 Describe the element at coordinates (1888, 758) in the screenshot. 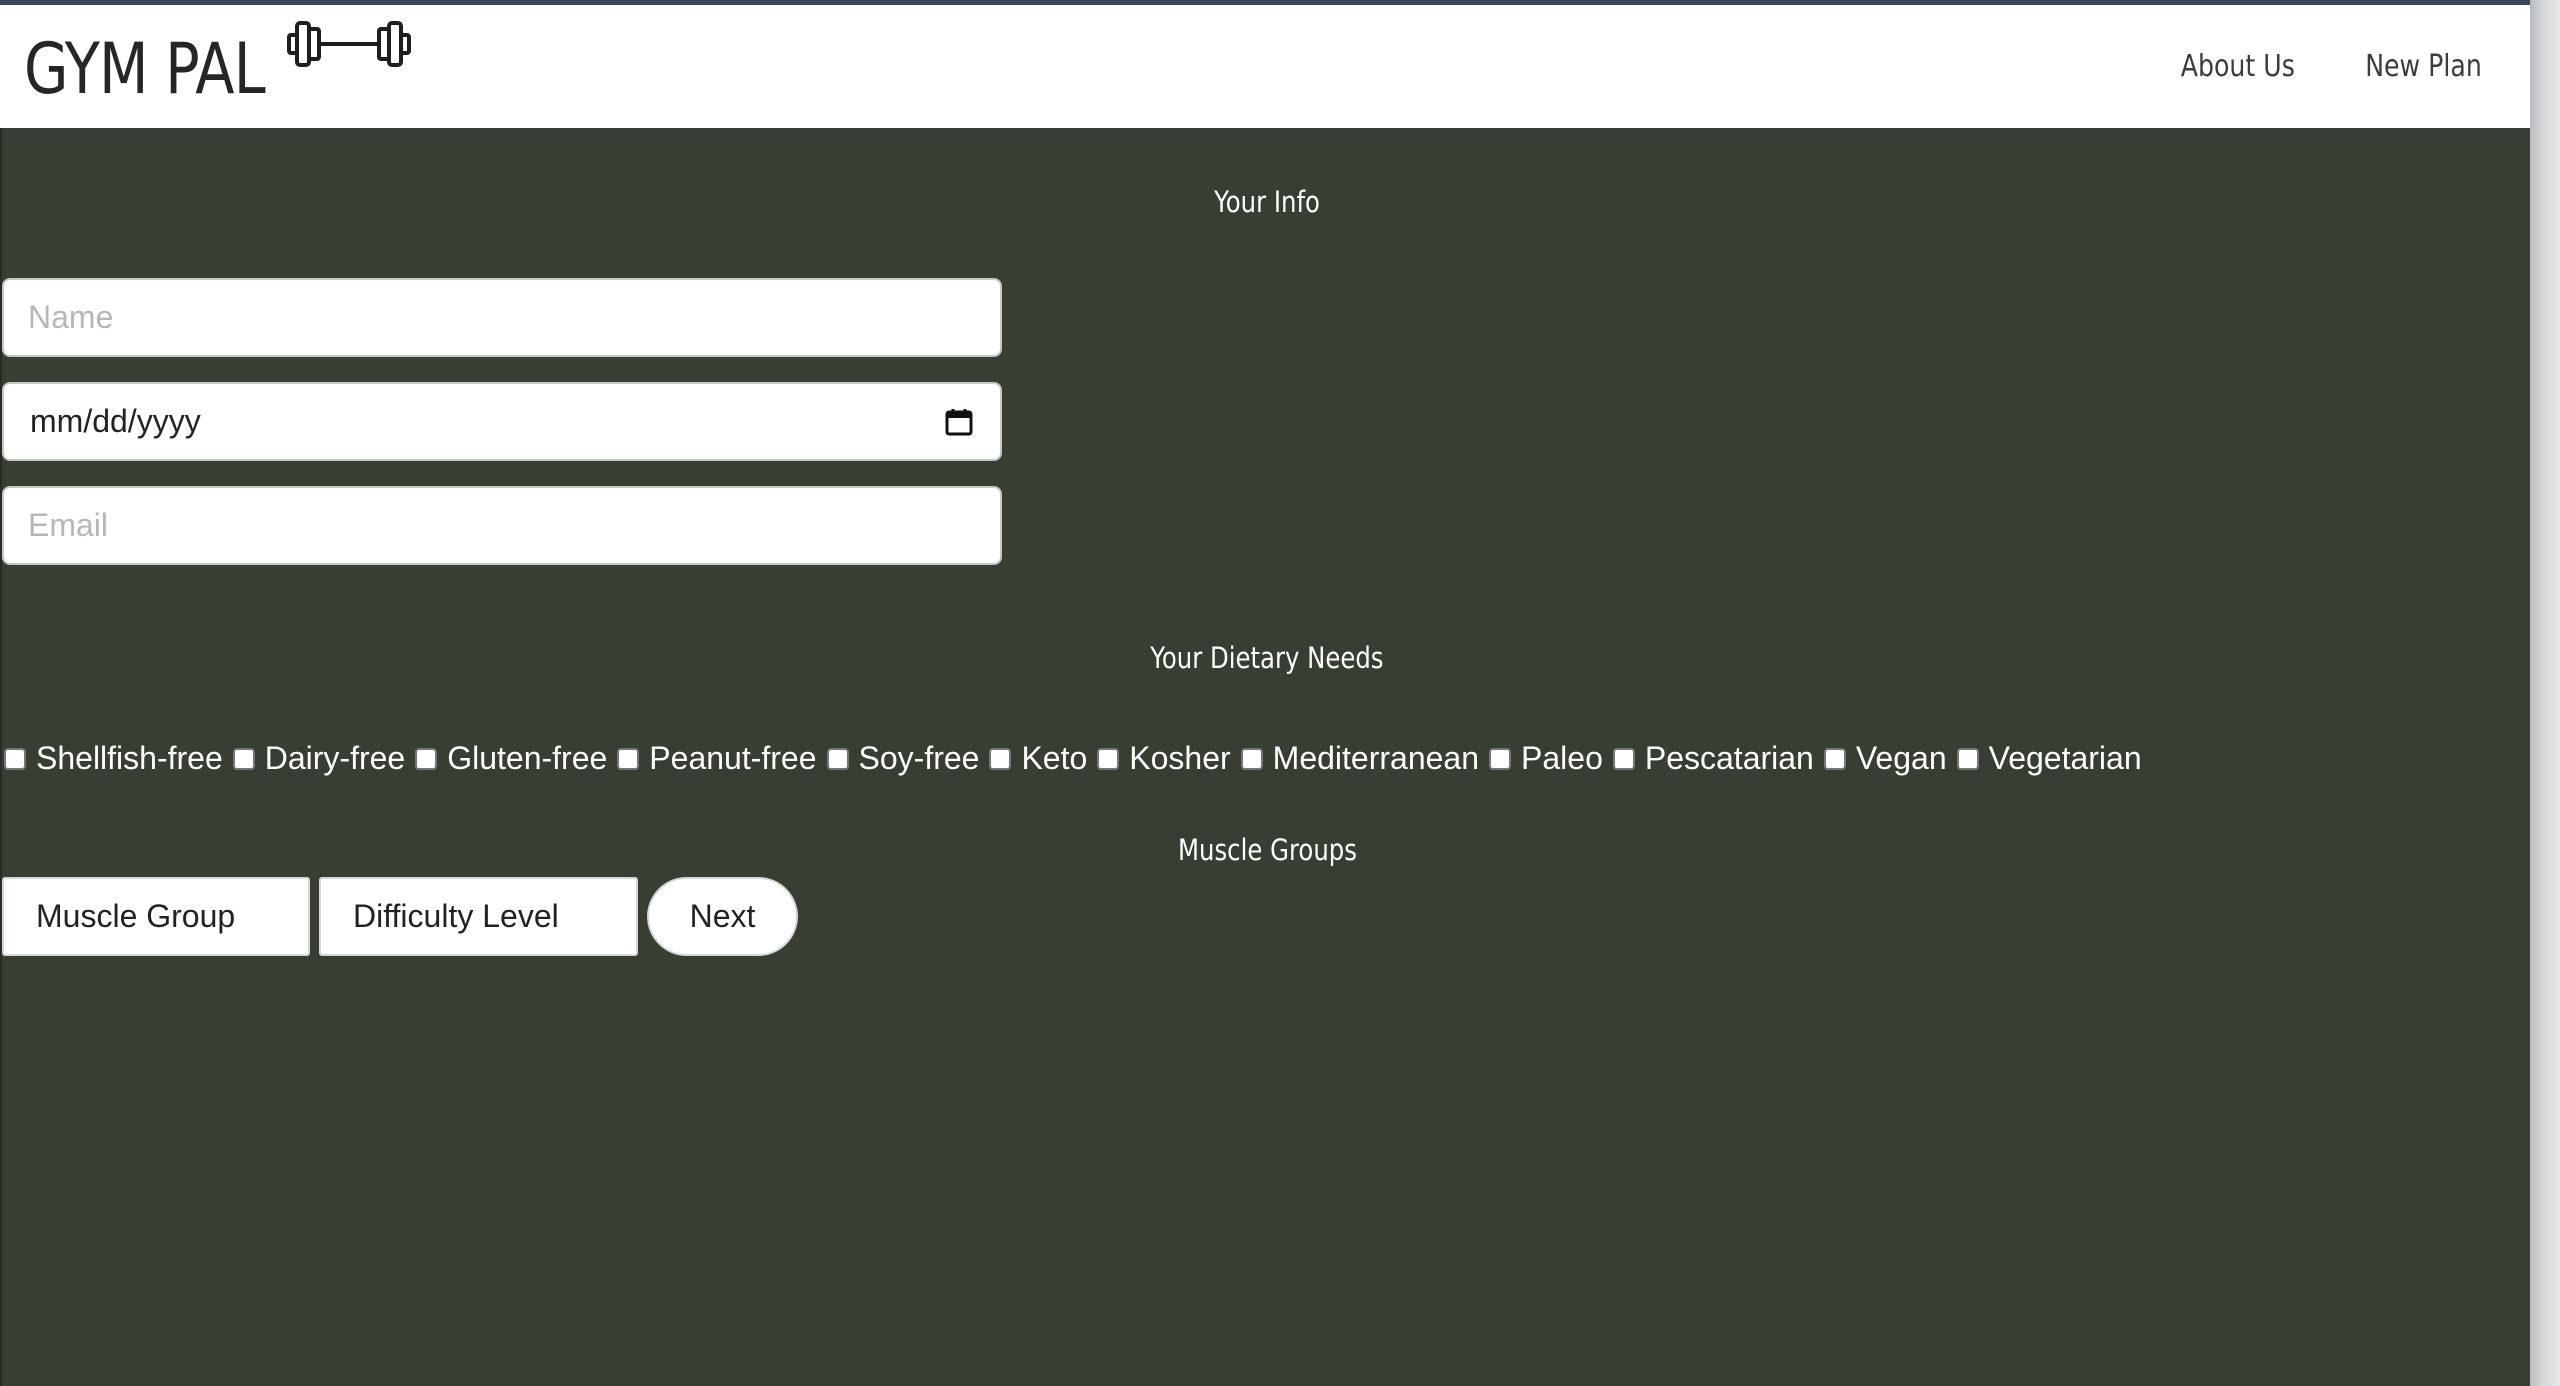

I see `diet-option-vegan: Vegan` at that location.